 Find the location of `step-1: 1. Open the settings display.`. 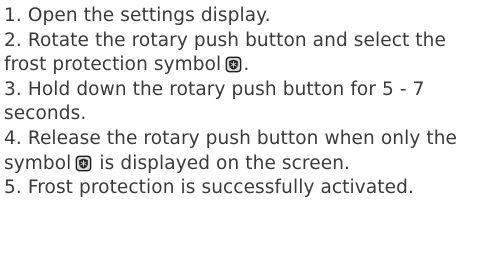

step-1: 1. Open the settings display. is located at coordinates (240, 16).